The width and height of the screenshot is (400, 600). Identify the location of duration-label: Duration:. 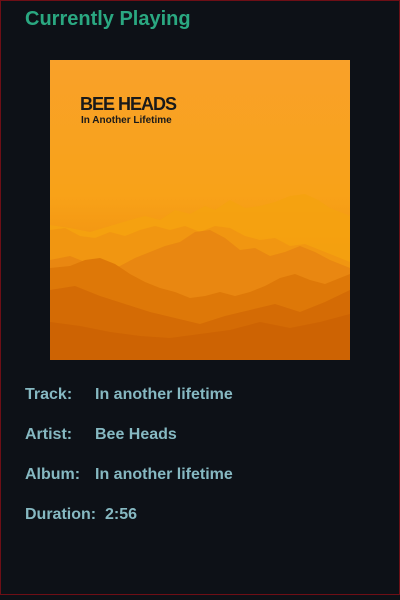
(61, 514).